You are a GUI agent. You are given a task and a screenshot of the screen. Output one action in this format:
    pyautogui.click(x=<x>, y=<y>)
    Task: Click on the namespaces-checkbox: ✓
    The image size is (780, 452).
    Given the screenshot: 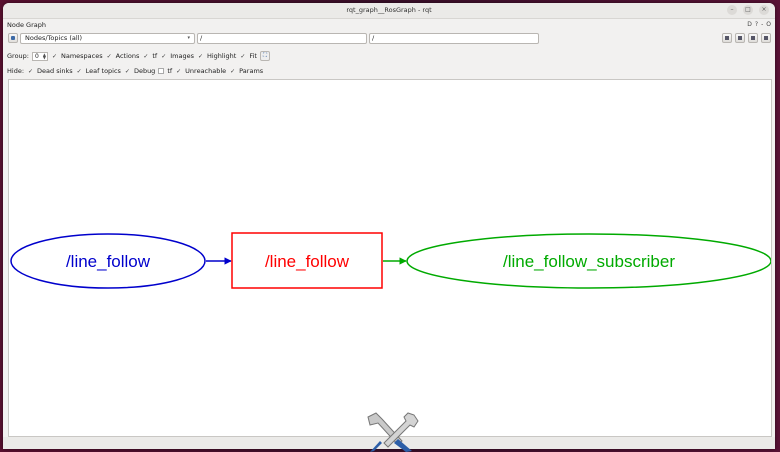 What is the action you would take?
    pyautogui.click(x=54, y=56)
    